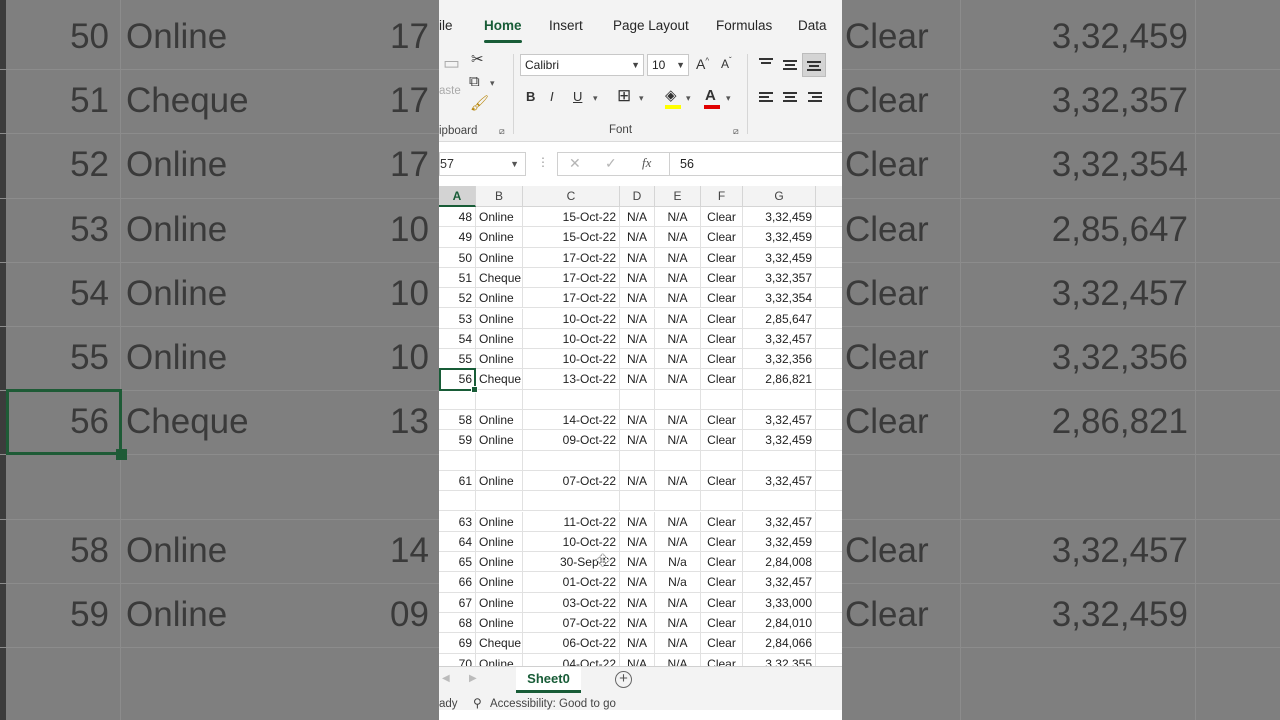  Describe the element at coordinates (779, 643) in the screenshot. I see `cell-g: 2,84,066` at that location.